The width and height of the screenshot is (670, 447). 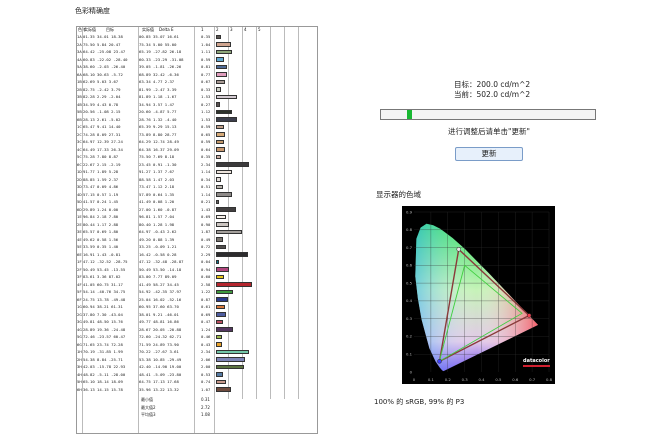 I want to click on table-cell-target: 72.60 -24.32 62.71, so click(x=160, y=336).